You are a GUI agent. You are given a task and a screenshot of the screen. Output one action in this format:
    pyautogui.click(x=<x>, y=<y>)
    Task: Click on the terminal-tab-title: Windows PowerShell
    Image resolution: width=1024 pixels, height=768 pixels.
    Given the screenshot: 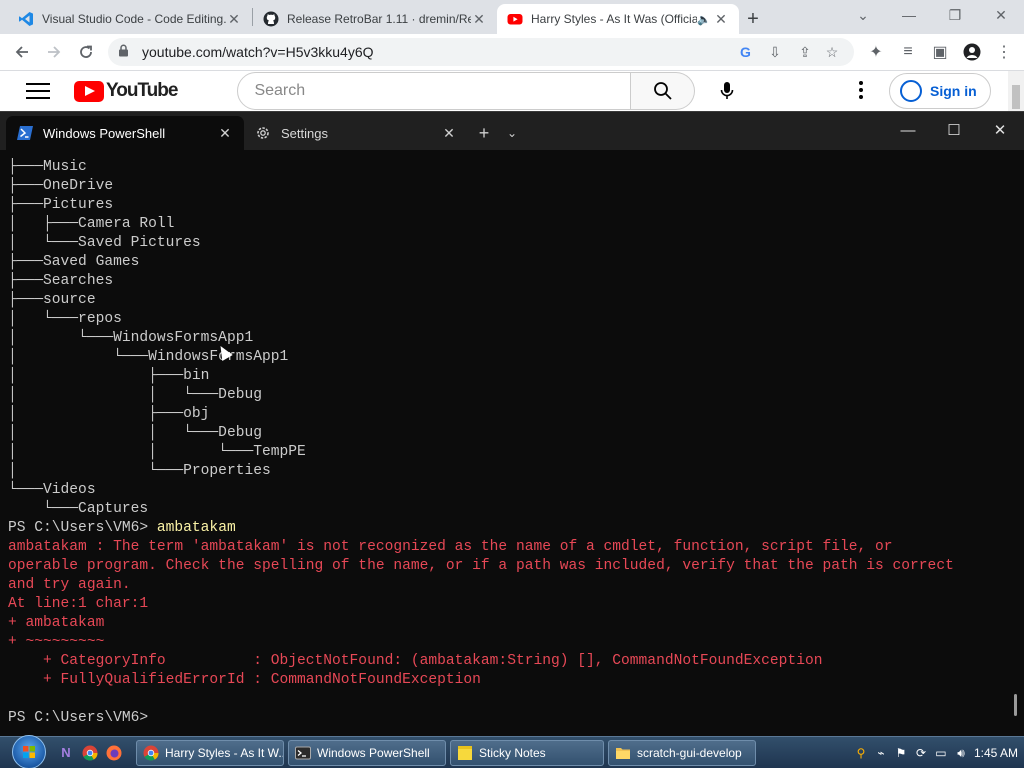 What is the action you would take?
    pyautogui.click(x=104, y=133)
    